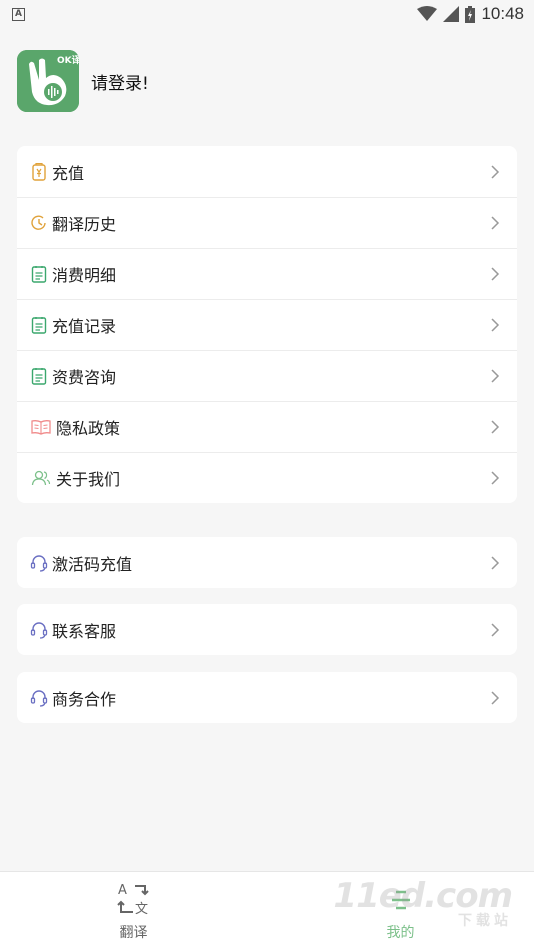  I want to click on app-logo: OK译, so click(48, 81).